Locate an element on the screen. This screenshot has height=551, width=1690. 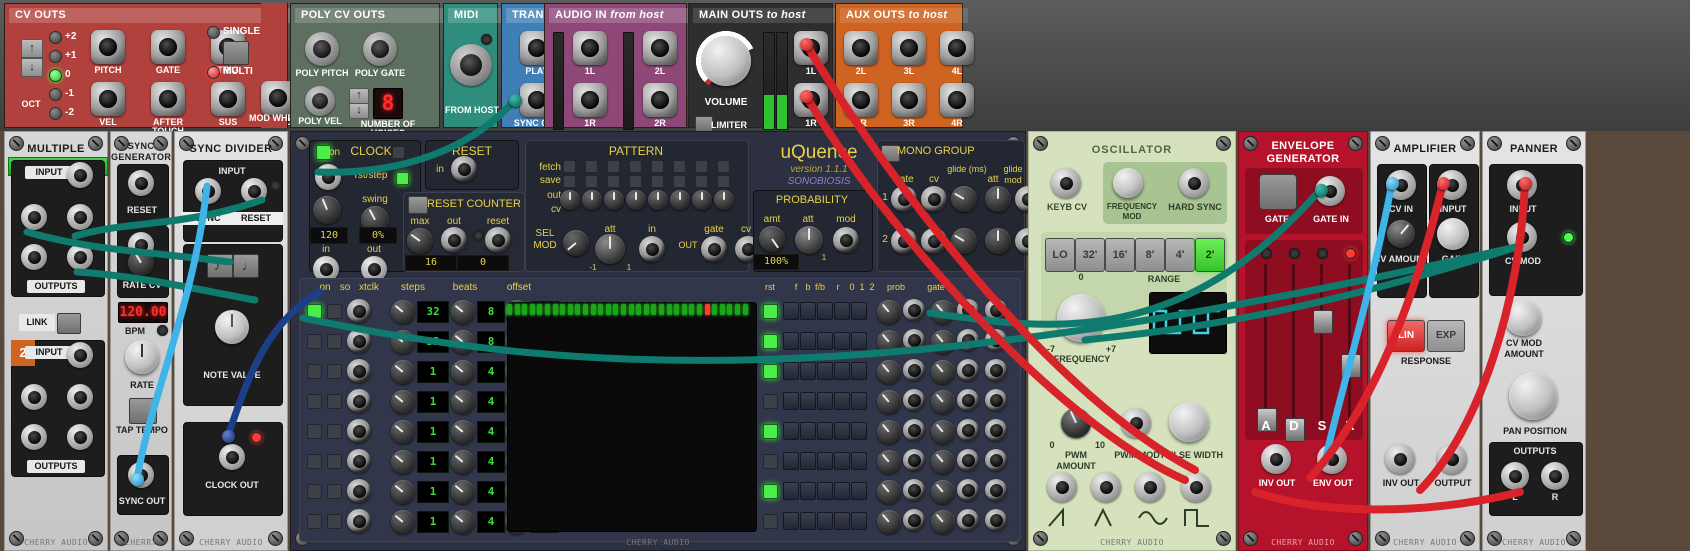
jack-amp-inv-out is located at coordinates (1400, 459).